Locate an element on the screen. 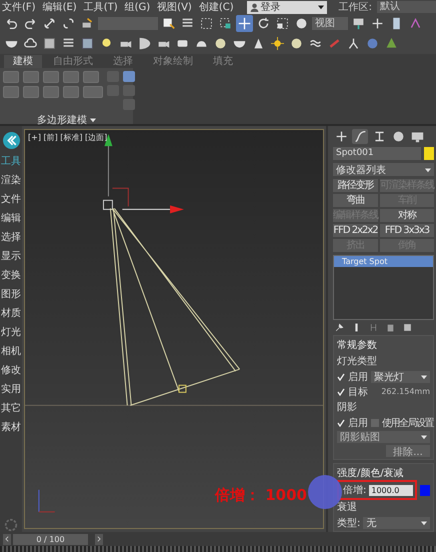 The image size is (436, 552). multiplier-label: 倍增: is located at coordinates (354, 490).